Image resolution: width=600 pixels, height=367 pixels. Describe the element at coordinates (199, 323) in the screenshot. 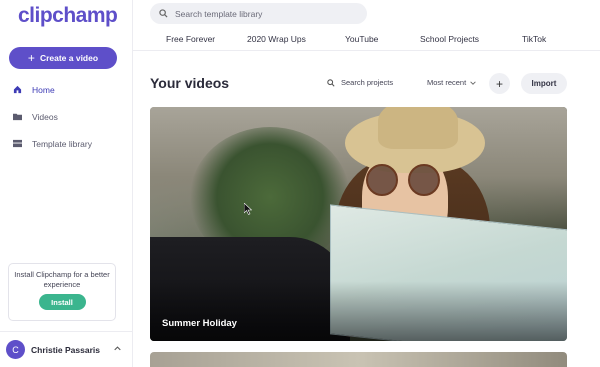

I see `video-title: Summer Holiday` at that location.